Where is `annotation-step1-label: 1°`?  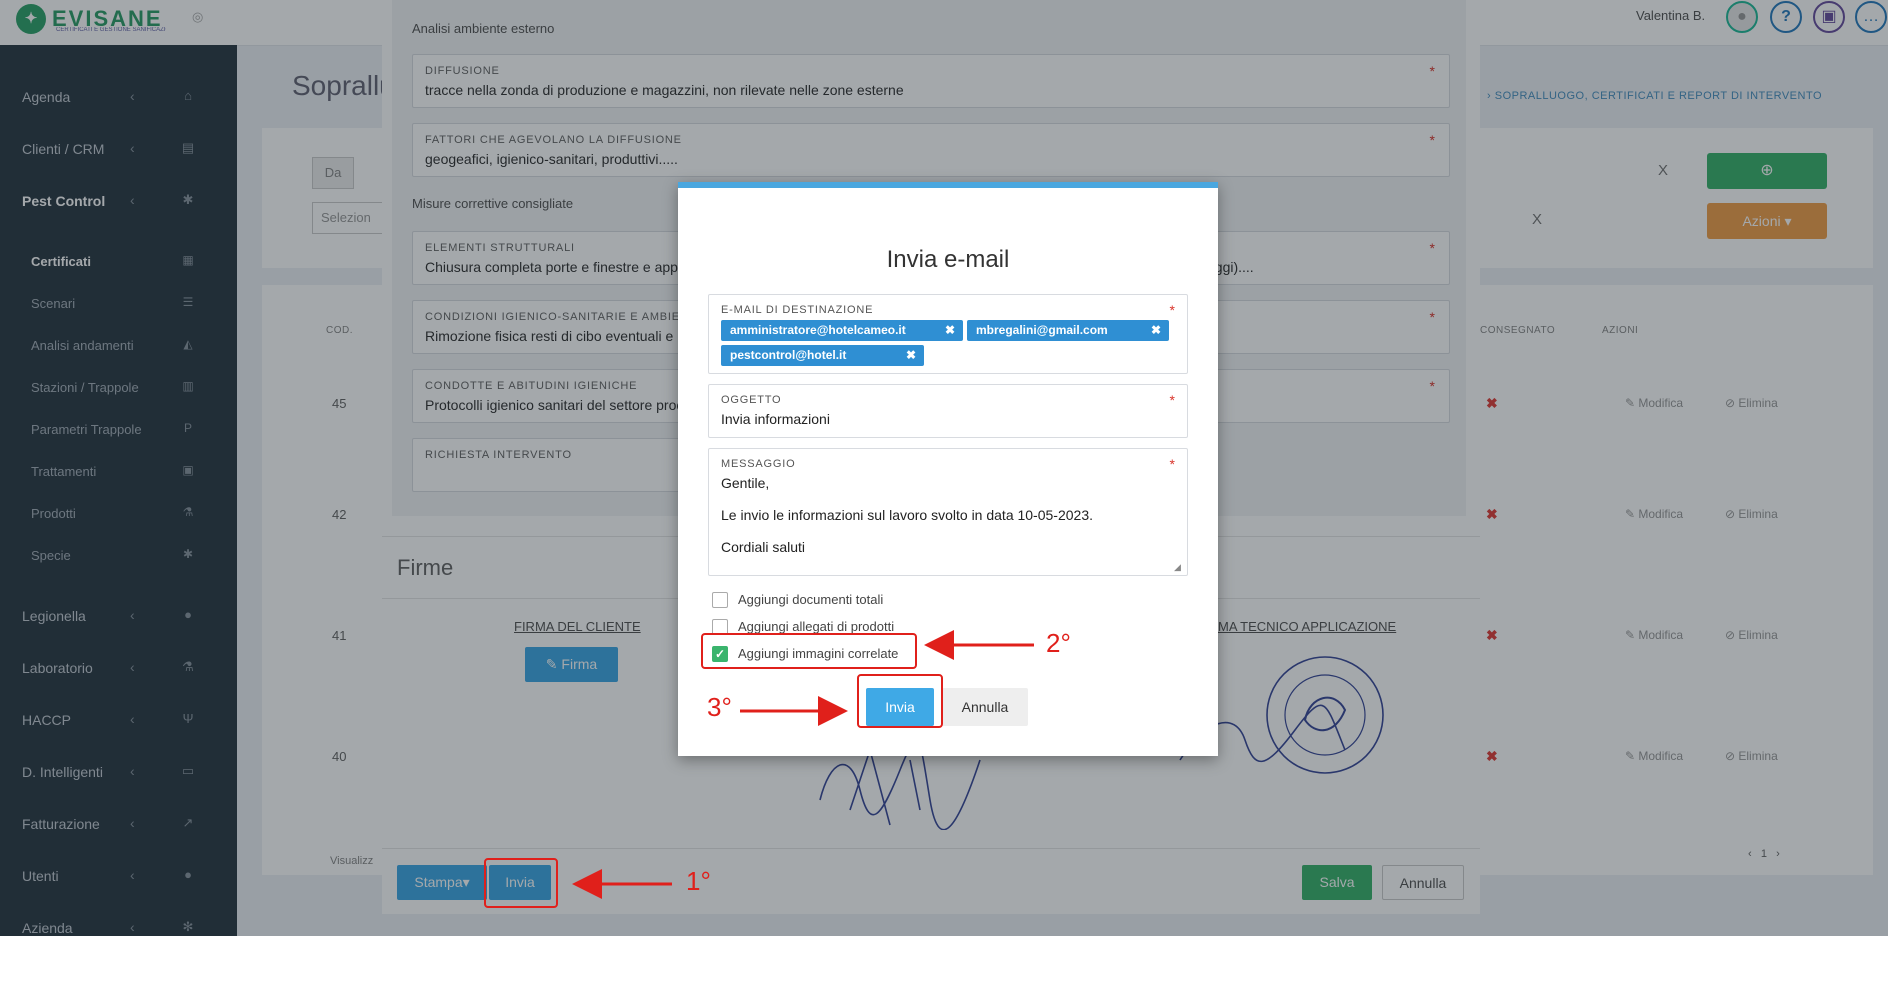
annotation-step1-label: 1° is located at coordinates (698, 881).